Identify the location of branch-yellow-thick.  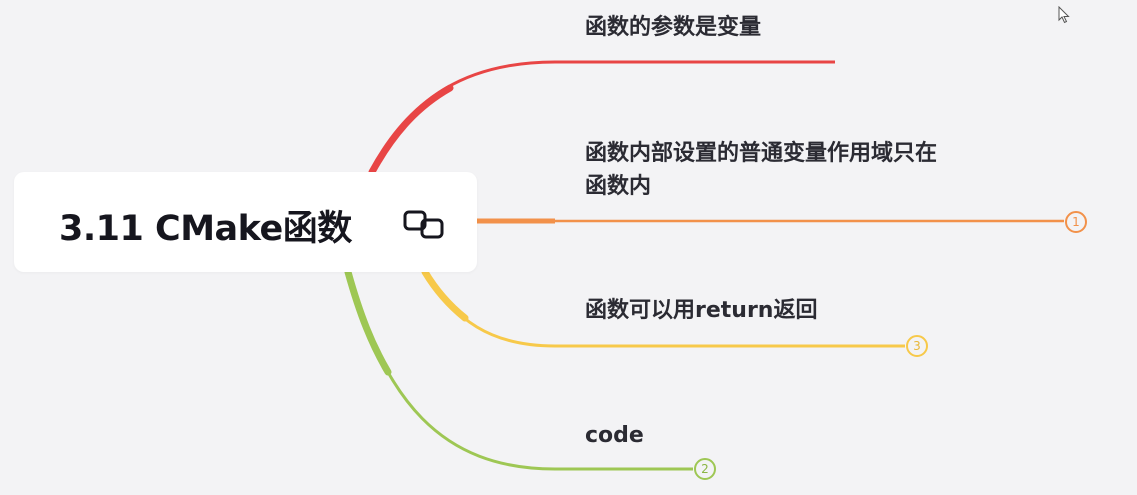
(445, 295).